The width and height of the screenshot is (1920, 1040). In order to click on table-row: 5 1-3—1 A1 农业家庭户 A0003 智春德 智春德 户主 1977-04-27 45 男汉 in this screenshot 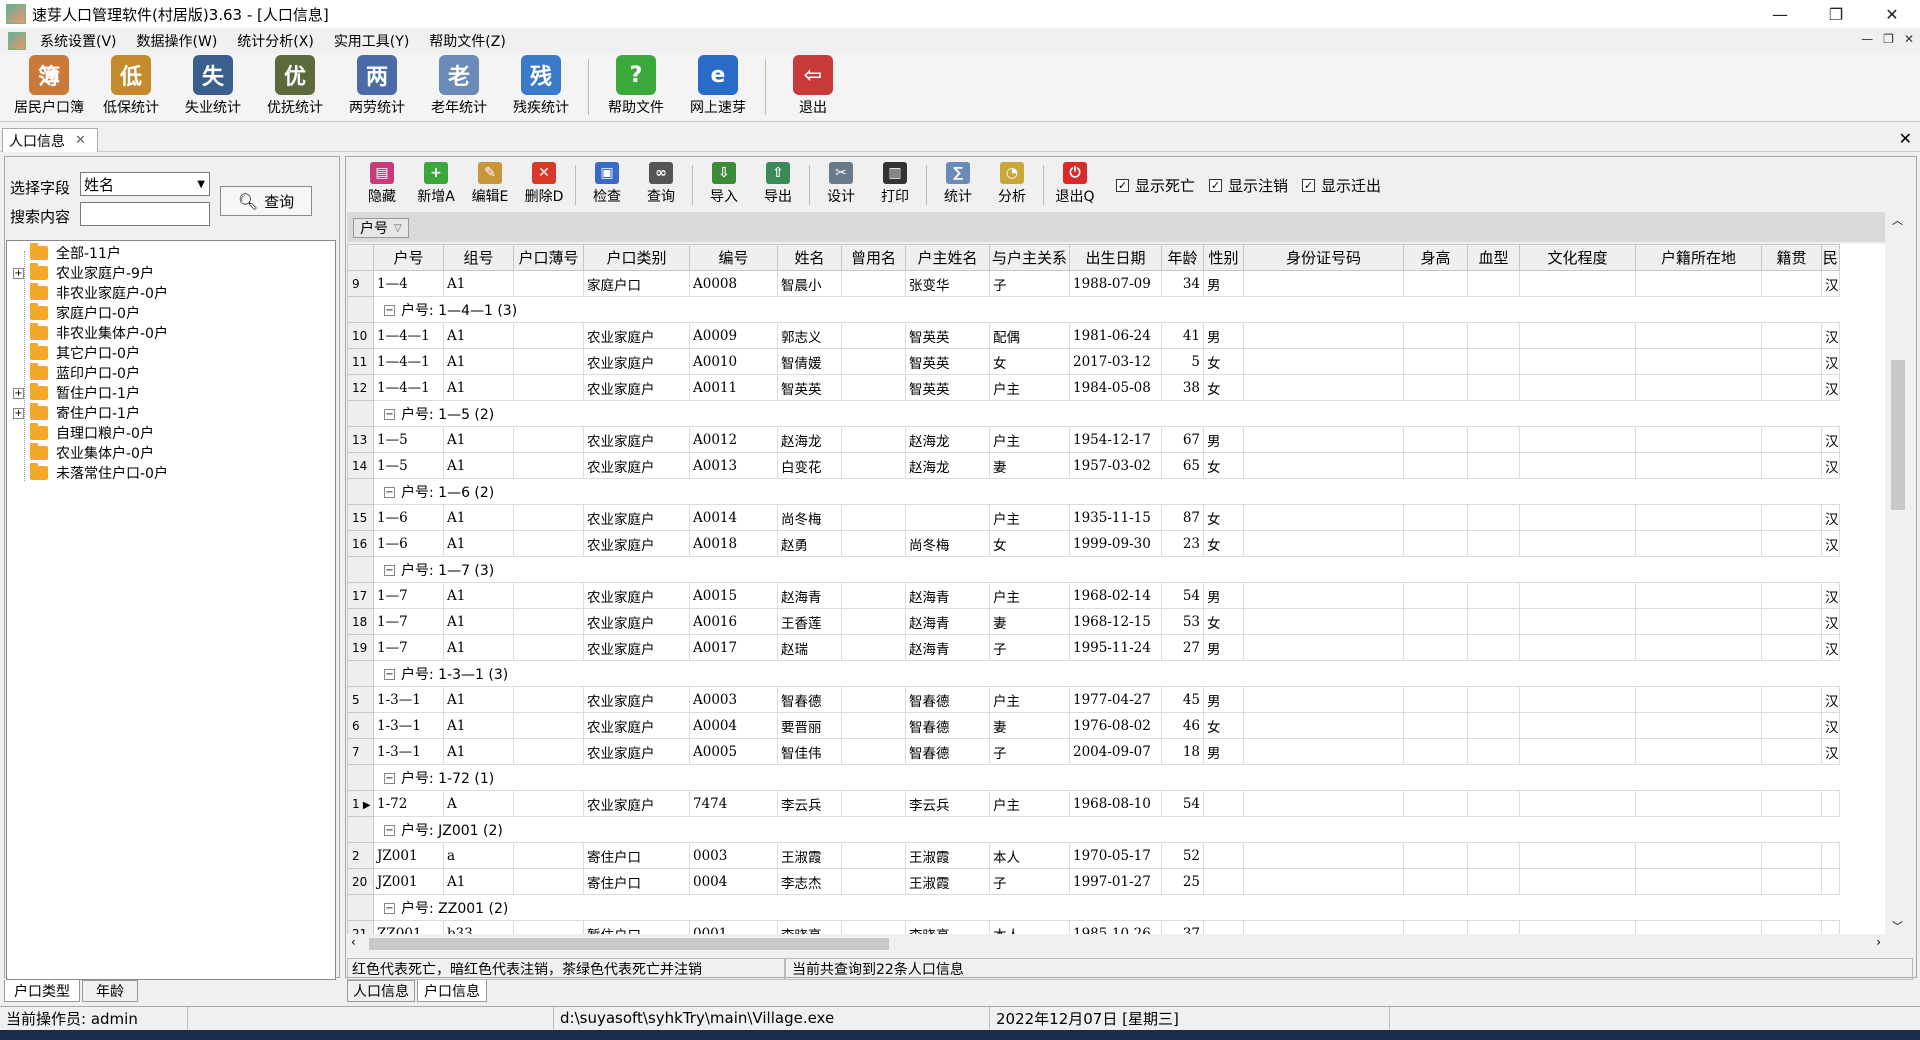, I will do `click(1093, 699)`.